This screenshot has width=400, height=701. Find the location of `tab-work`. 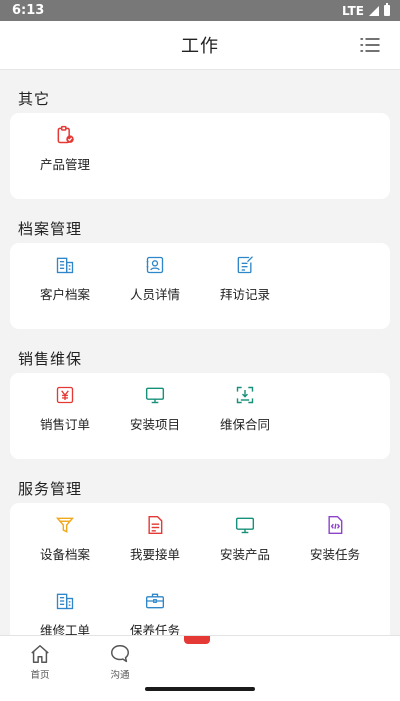

tab-work is located at coordinates (197, 660).